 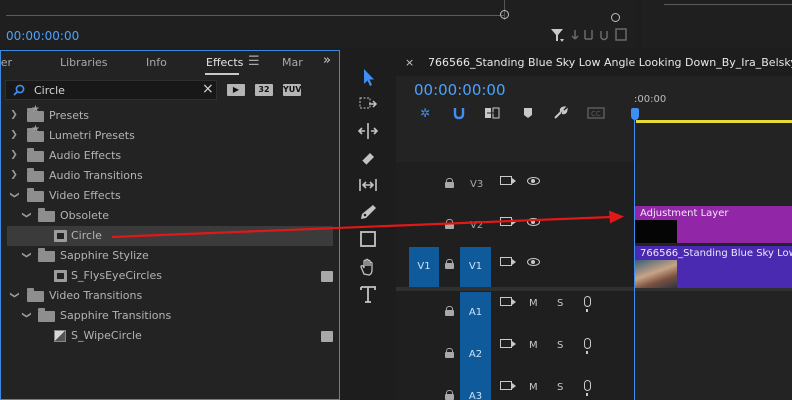 I want to click on 32-bit-filter-button: 32, so click(x=264, y=90).